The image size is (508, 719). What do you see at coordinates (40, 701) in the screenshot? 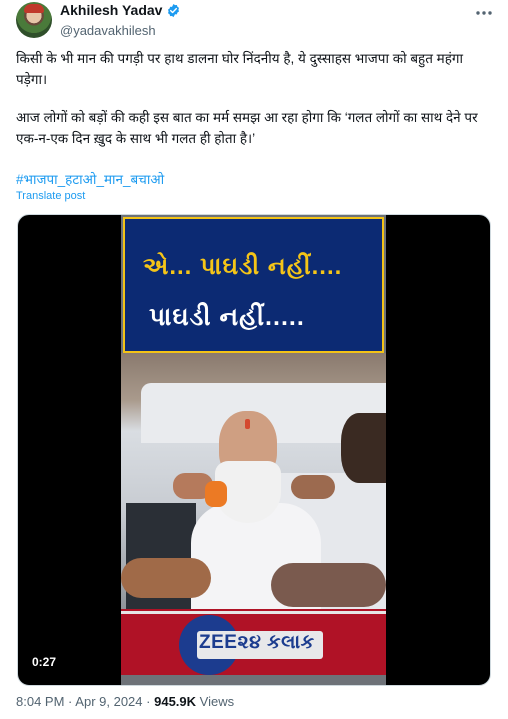
I see `post-time: 8:04 PM` at bounding box center [40, 701].